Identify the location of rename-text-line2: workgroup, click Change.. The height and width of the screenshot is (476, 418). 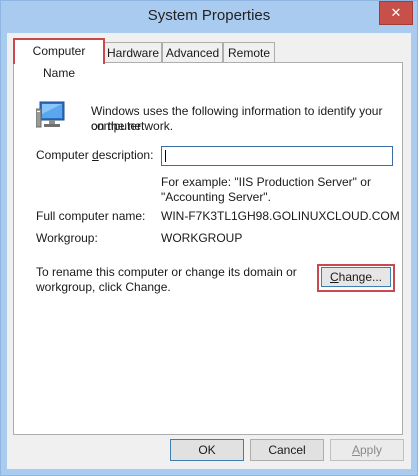
(103, 287).